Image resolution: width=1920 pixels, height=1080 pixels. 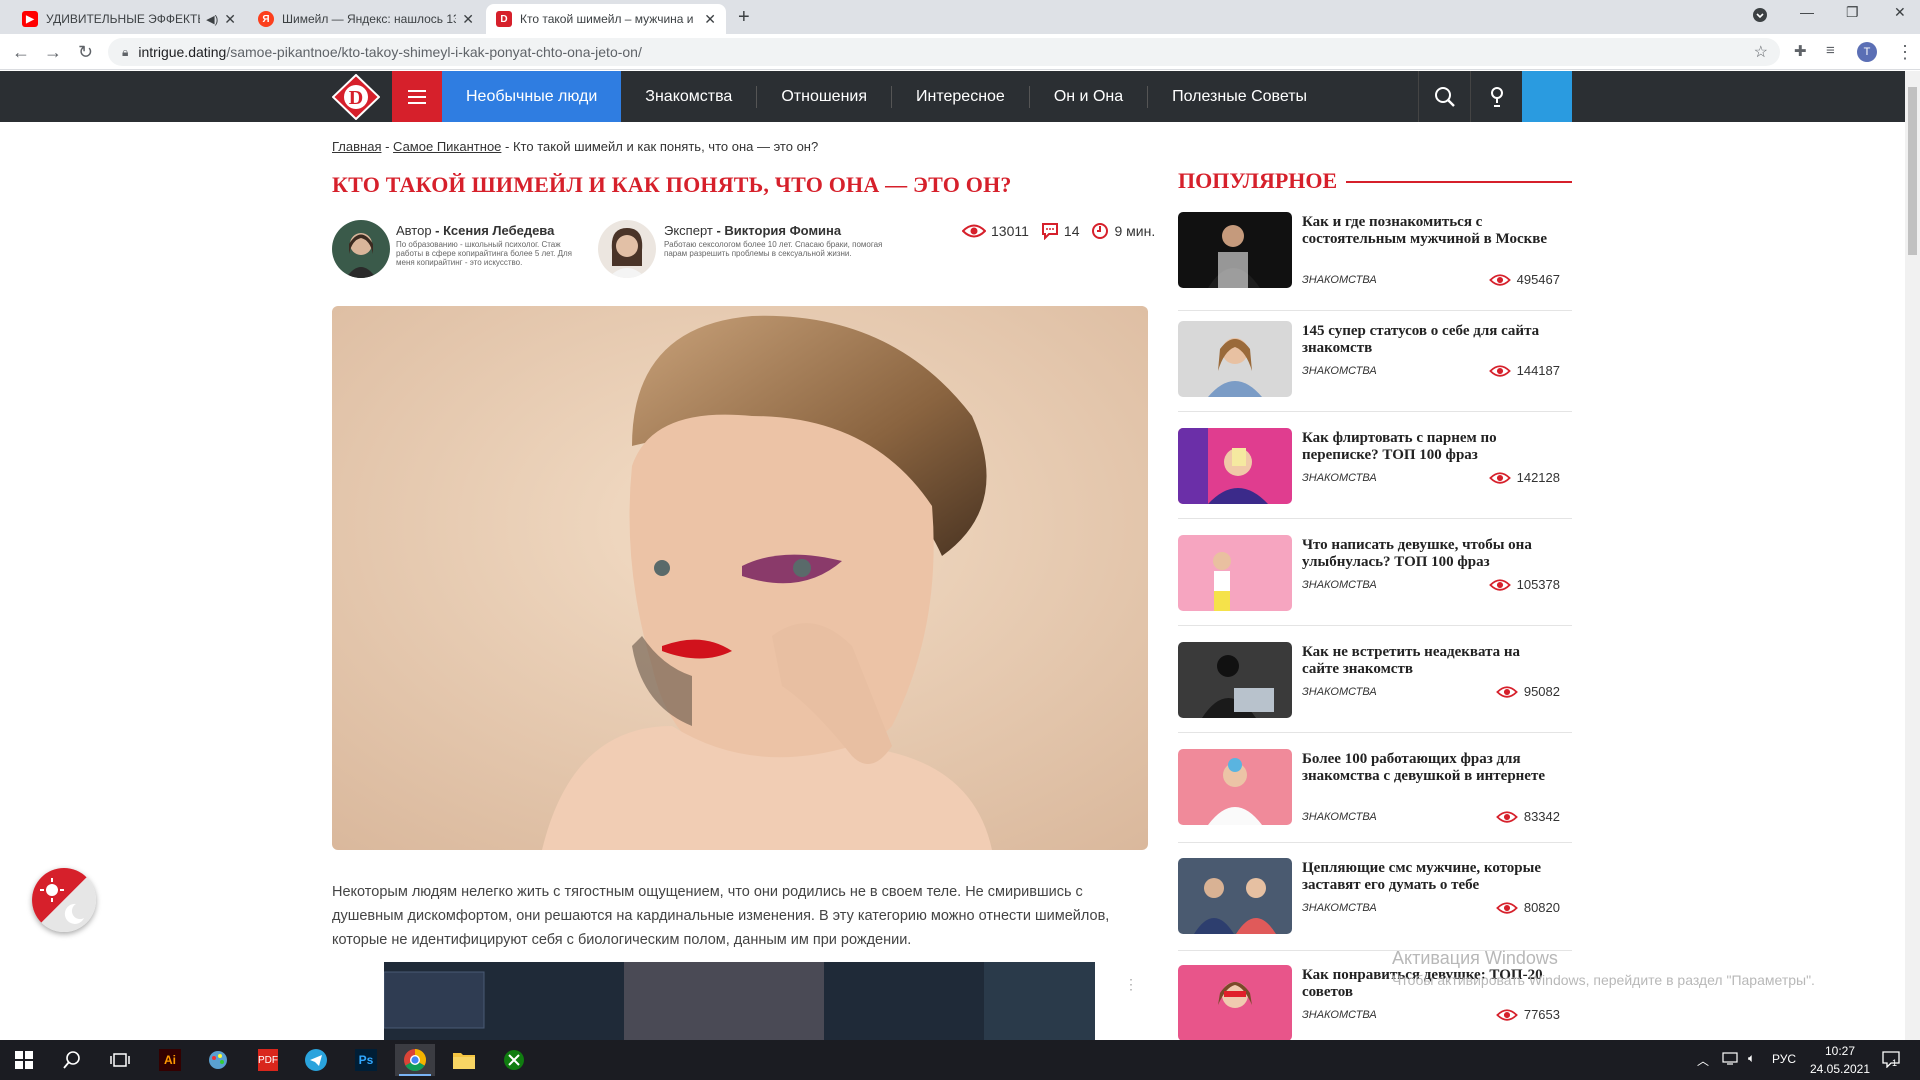 What do you see at coordinates (688, 96) in the screenshot?
I see `nav-item-dating: Знакомства` at bounding box center [688, 96].